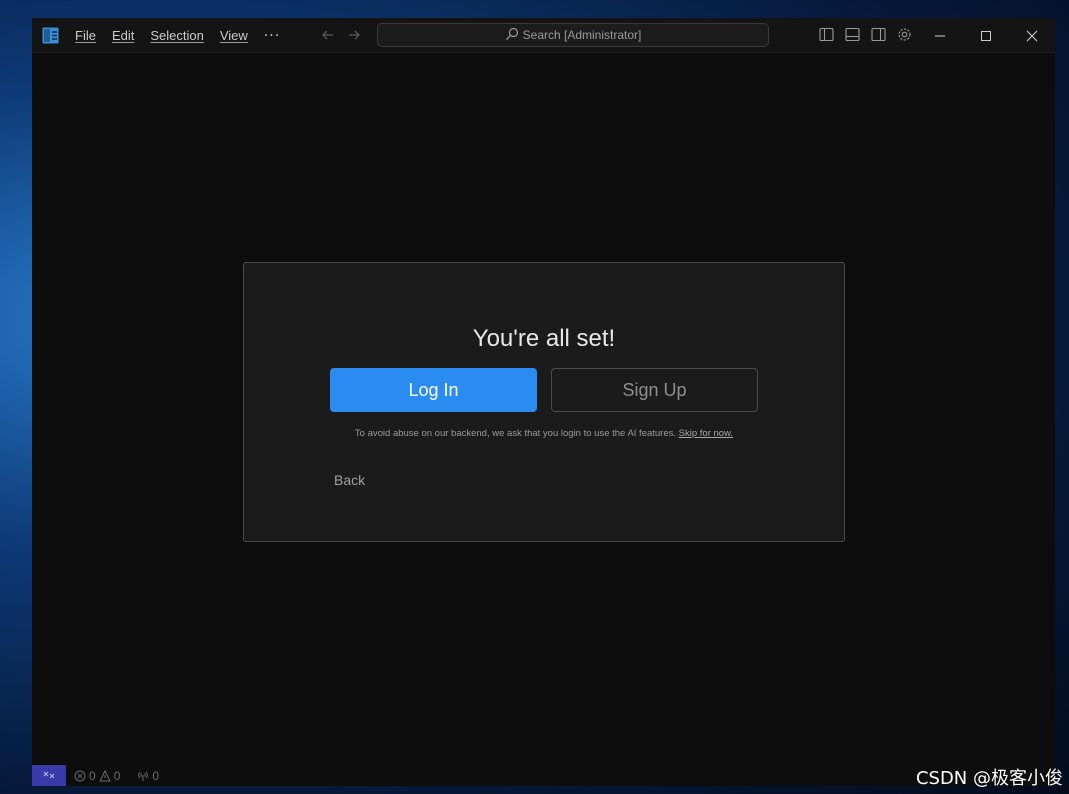 Image resolution: width=1069 pixels, height=794 pixels. What do you see at coordinates (156, 775) in the screenshot?
I see `ports-count: 0` at bounding box center [156, 775].